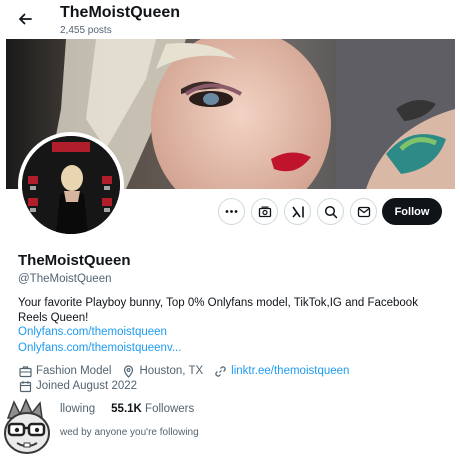 This screenshot has height=460, width=460. I want to click on location-pin-icon, so click(128, 371).